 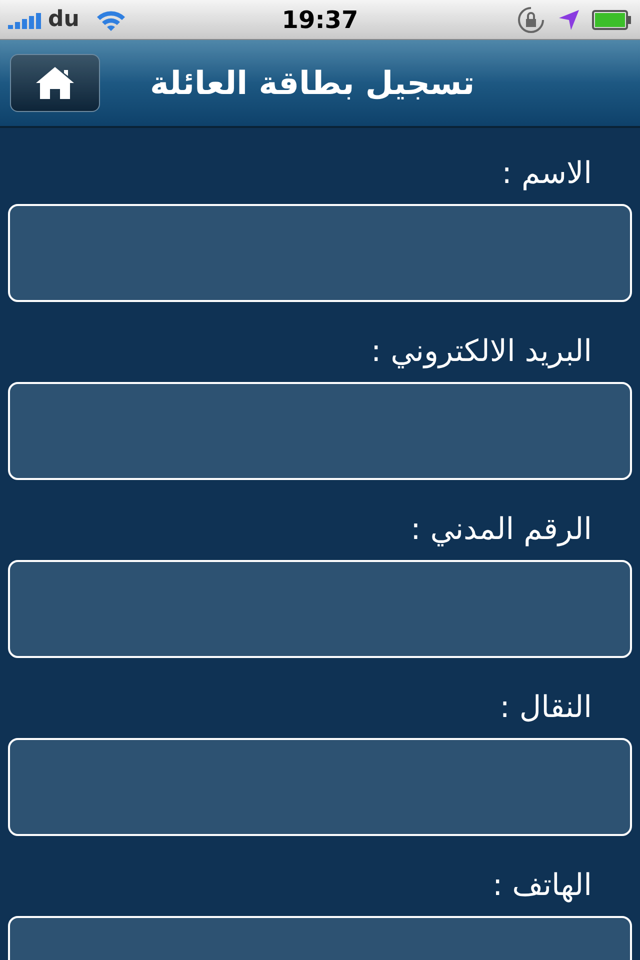 I want to click on location-arrow-icon, so click(x=569, y=19).